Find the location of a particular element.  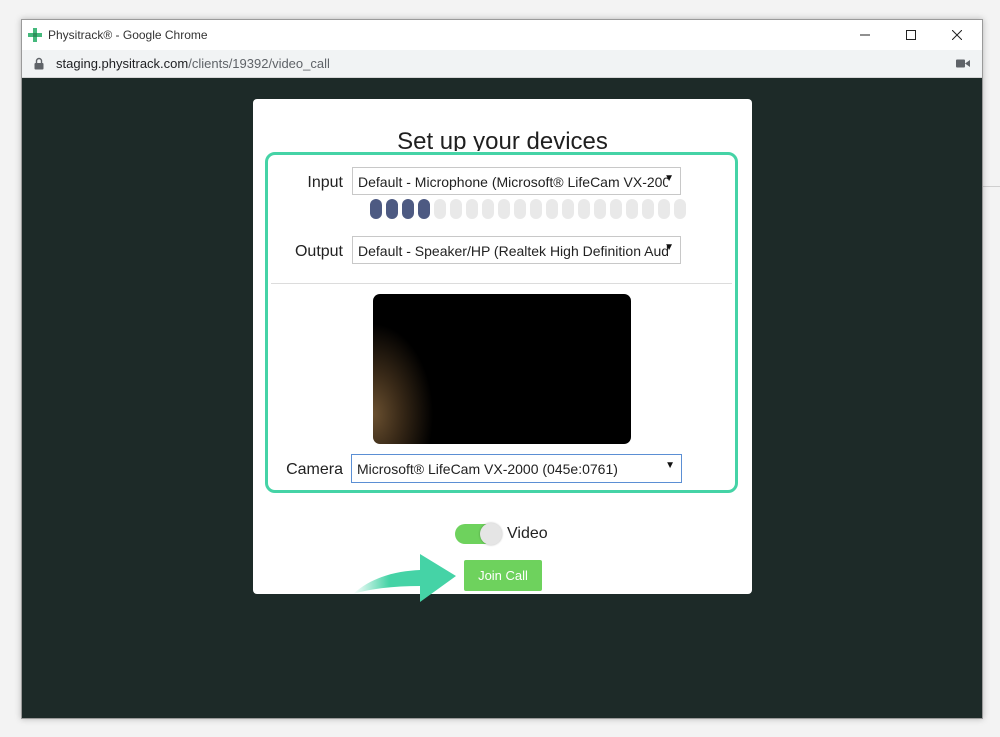

section-divider is located at coordinates (501, 283).